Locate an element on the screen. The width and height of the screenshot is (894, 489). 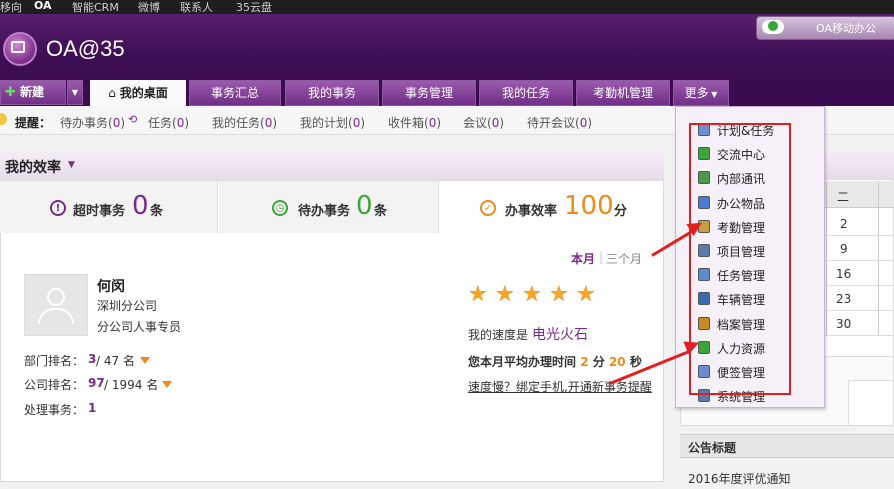
handled-affairs-label: 处理事务： is located at coordinates (54, 410).